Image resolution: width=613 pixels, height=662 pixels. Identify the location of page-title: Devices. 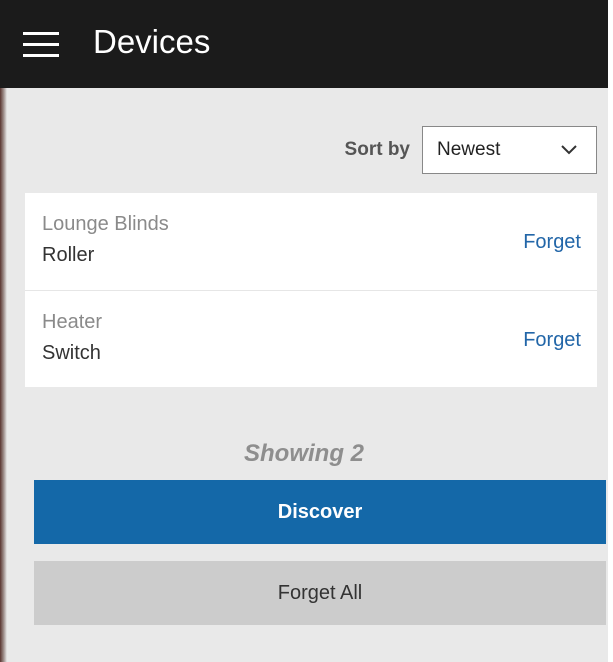
(152, 41).